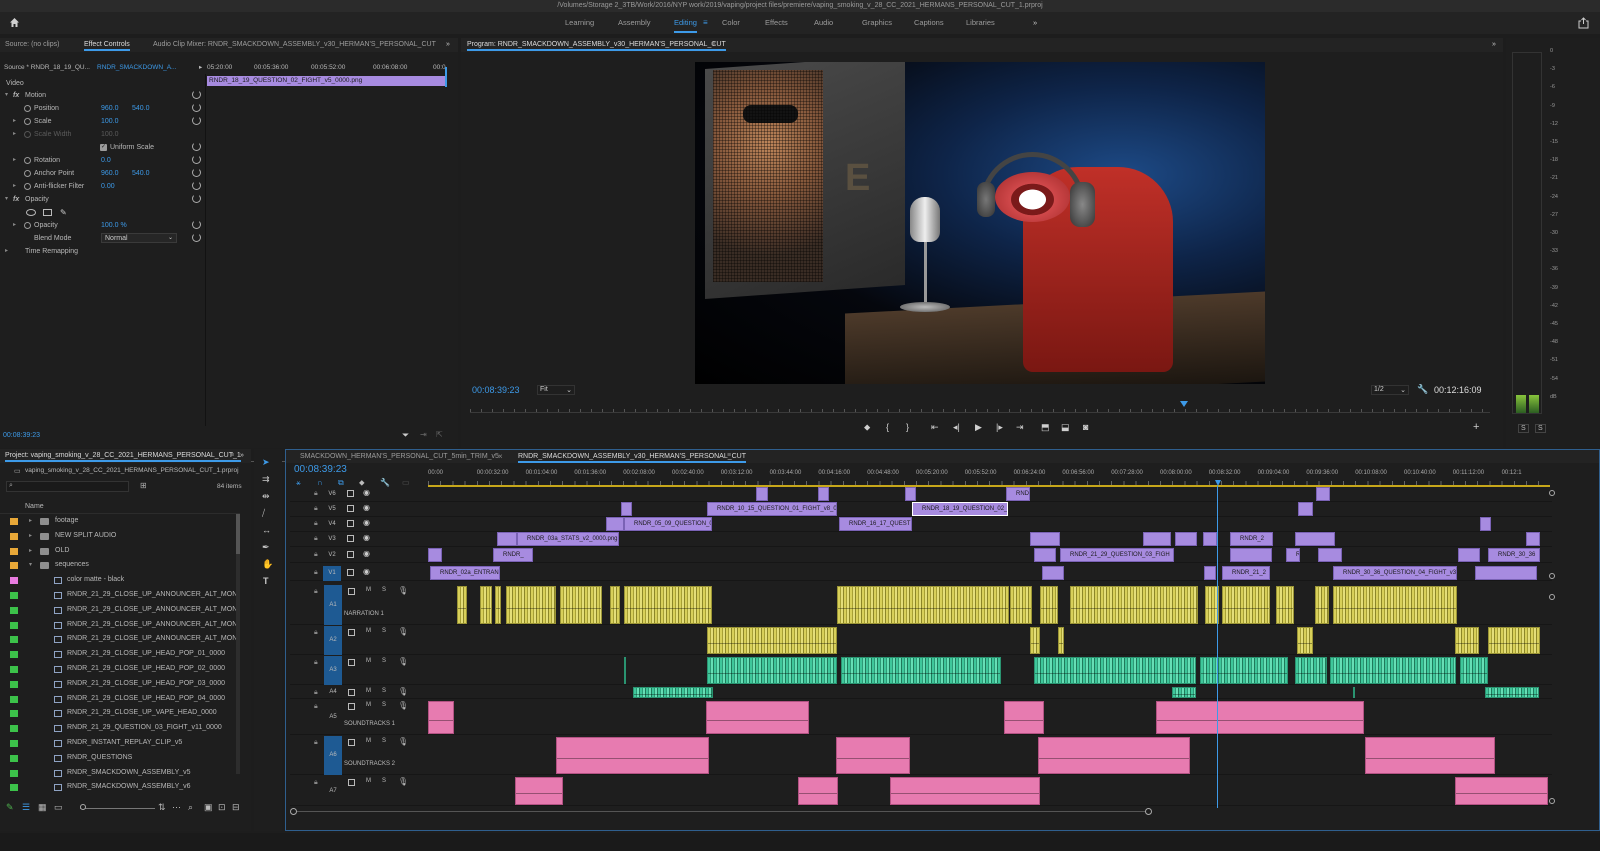 This screenshot has width=1600, height=851. What do you see at coordinates (496, 390) in the screenshot?
I see `program-timecode: 00:08:39:23` at bounding box center [496, 390].